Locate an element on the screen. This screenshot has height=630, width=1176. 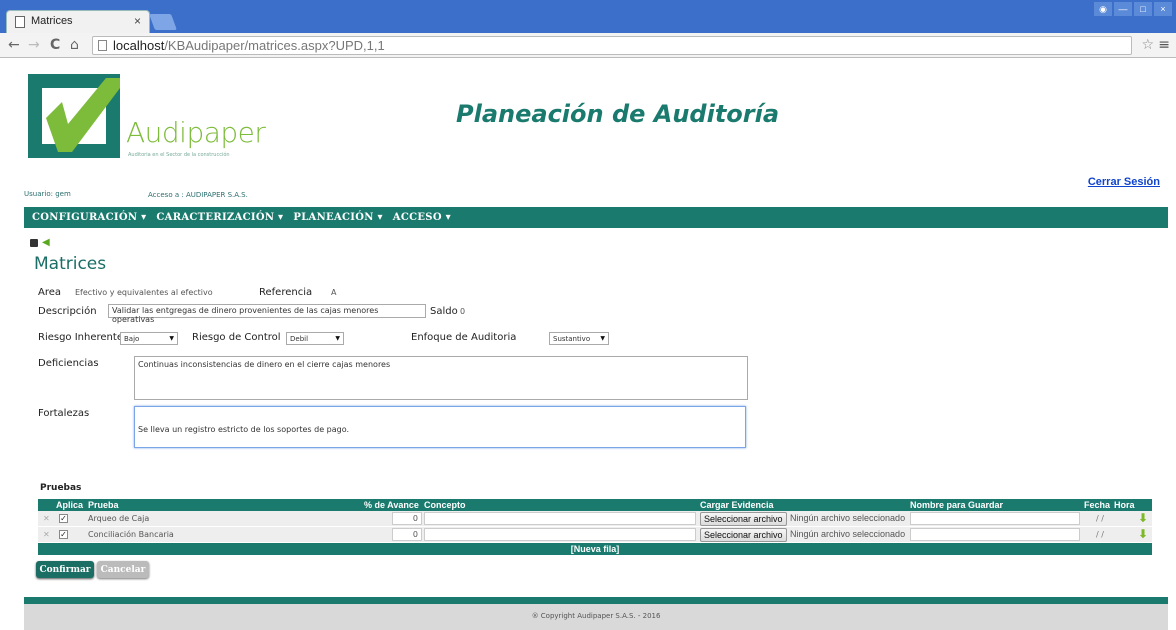
cancel-button: Cancelar is located at coordinates (123, 569).